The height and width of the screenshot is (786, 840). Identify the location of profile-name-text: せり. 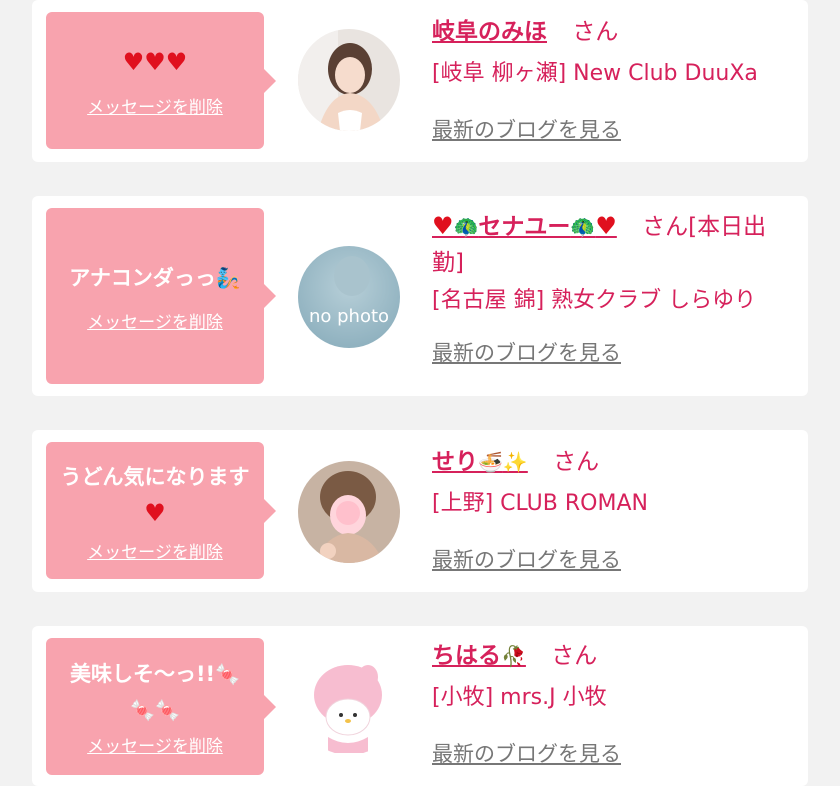
(455, 462).